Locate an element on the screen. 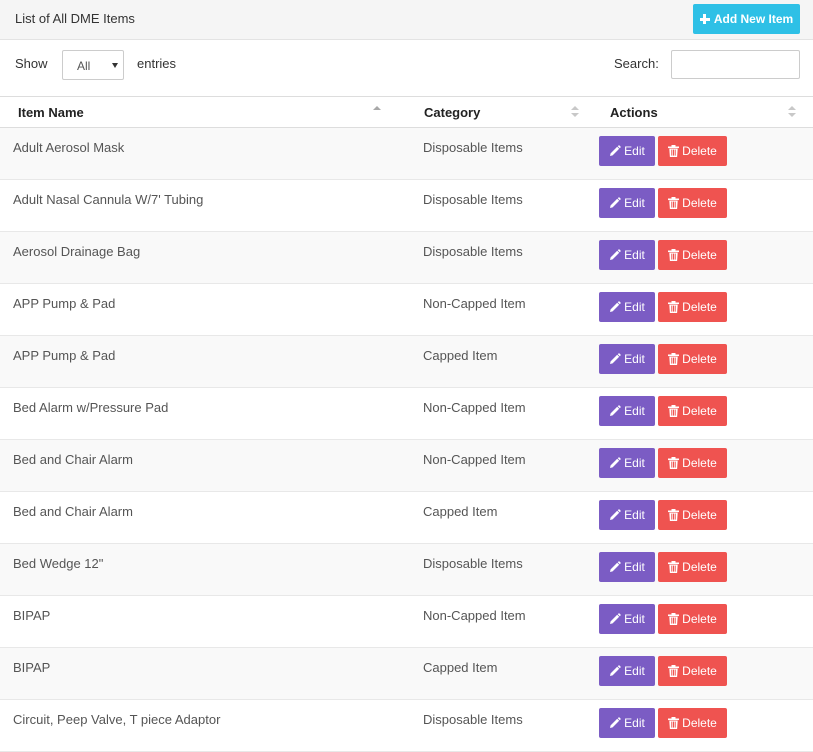  entries-select: All is located at coordinates (93, 65).